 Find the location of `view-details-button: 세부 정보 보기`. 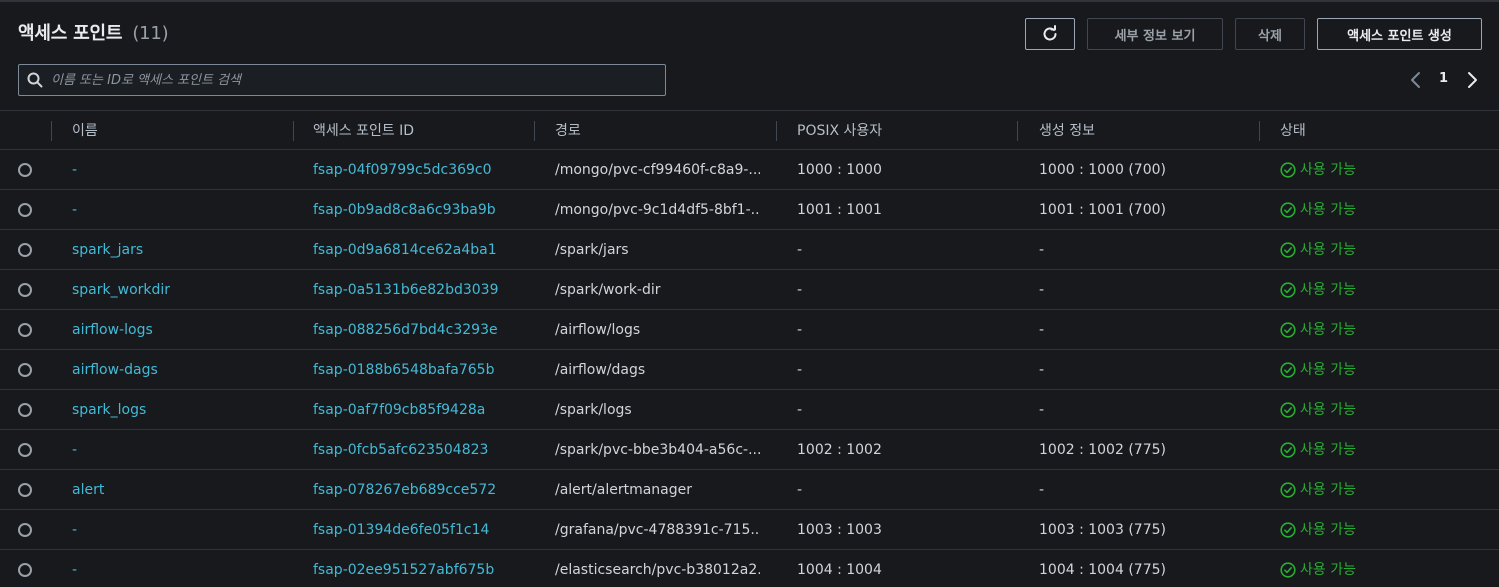

view-details-button: 세부 정보 보기 is located at coordinates (1155, 34).